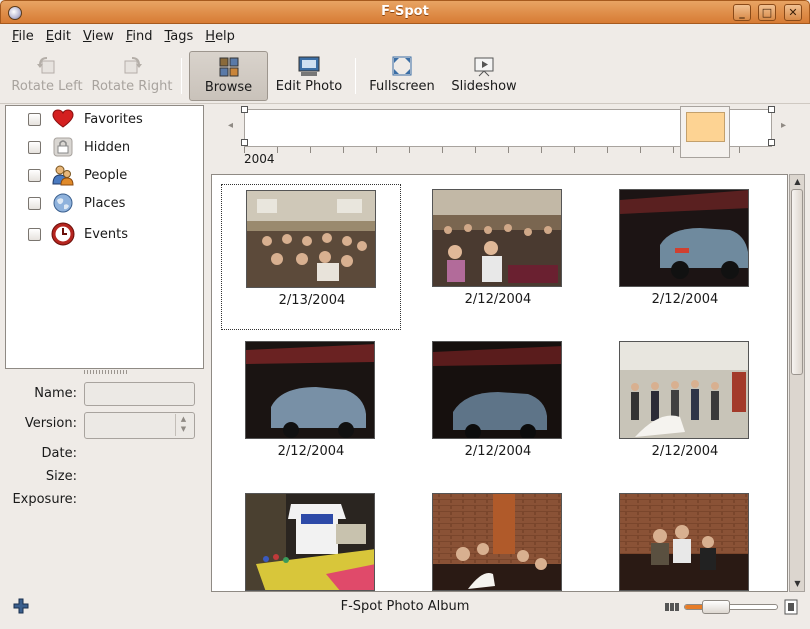  Describe the element at coordinates (259, 159) in the screenshot. I see `timeline-year: 2004` at that location.